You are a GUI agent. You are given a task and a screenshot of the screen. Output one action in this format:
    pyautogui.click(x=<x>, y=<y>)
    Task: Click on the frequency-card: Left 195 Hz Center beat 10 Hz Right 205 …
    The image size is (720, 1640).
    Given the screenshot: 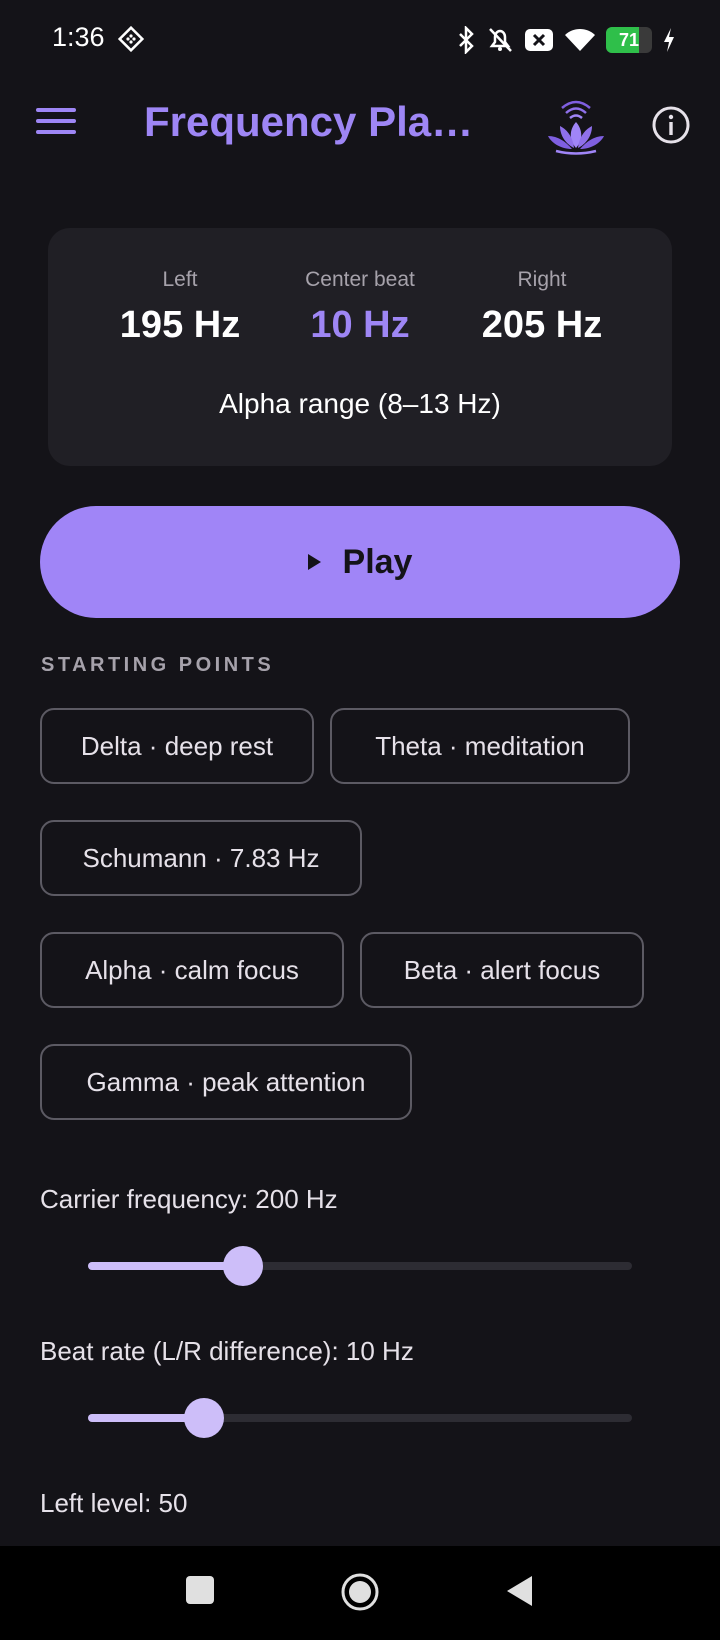 What is the action you would take?
    pyautogui.click(x=360, y=347)
    